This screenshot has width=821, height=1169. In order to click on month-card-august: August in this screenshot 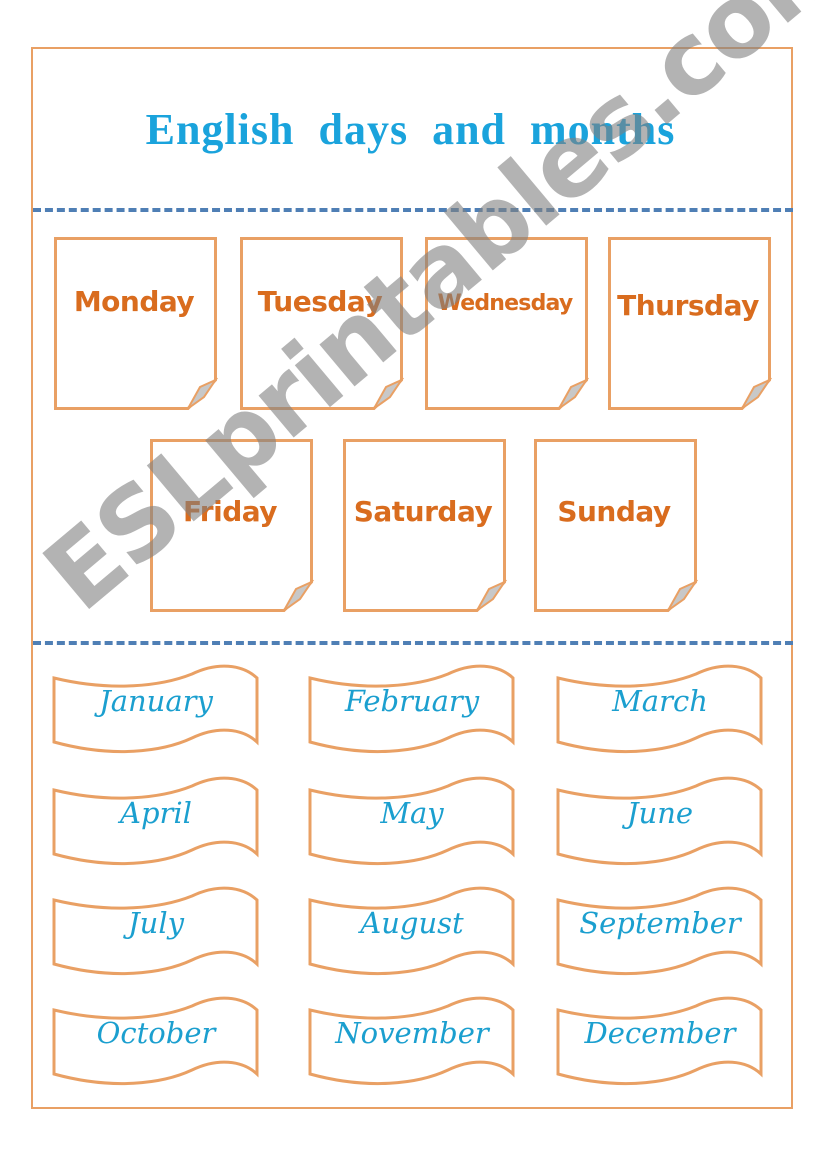, I will do `click(412, 932)`.